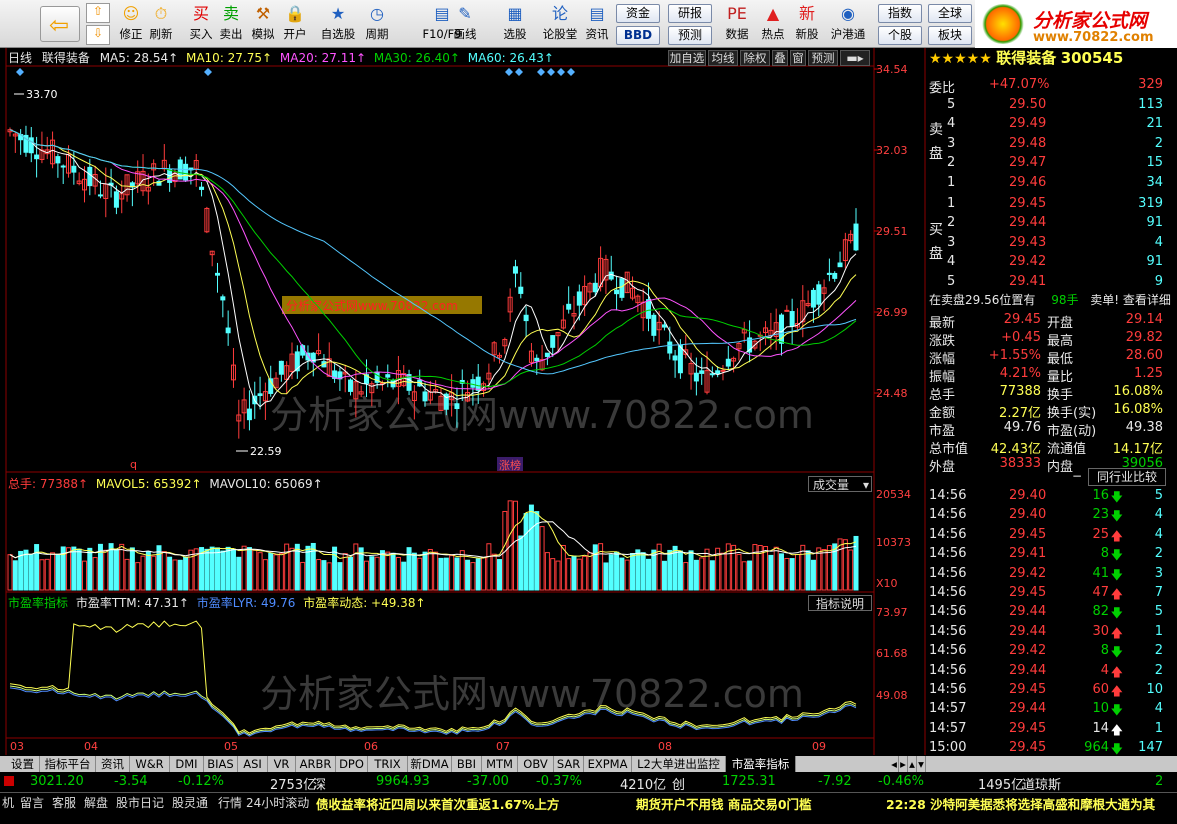 The height and width of the screenshot is (824, 1177). Describe the element at coordinates (780, 58) in the screenshot. I see `chart-header-button: 叠` at that location.